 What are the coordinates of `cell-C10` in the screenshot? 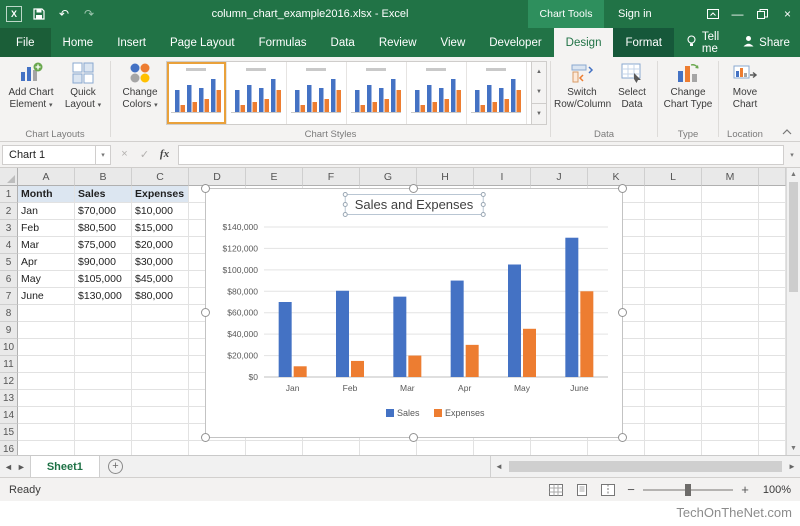 It's located at (160, 347).